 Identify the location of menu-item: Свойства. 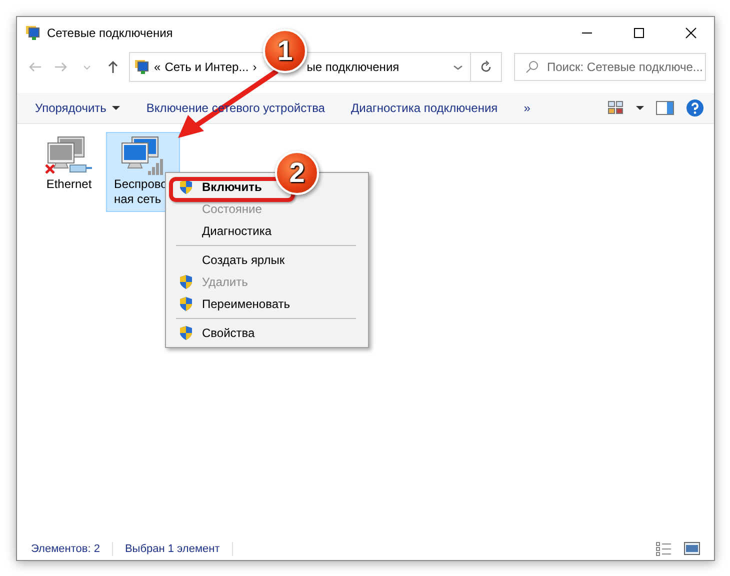
(216, 333).